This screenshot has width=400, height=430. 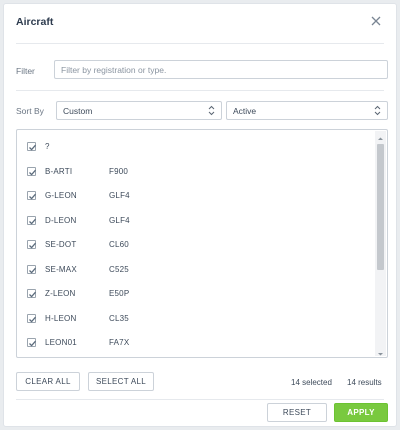 What do you see at coordinates (221, 69) in the screenshot?
I see `filter-input` at bounding box center [221, 69].